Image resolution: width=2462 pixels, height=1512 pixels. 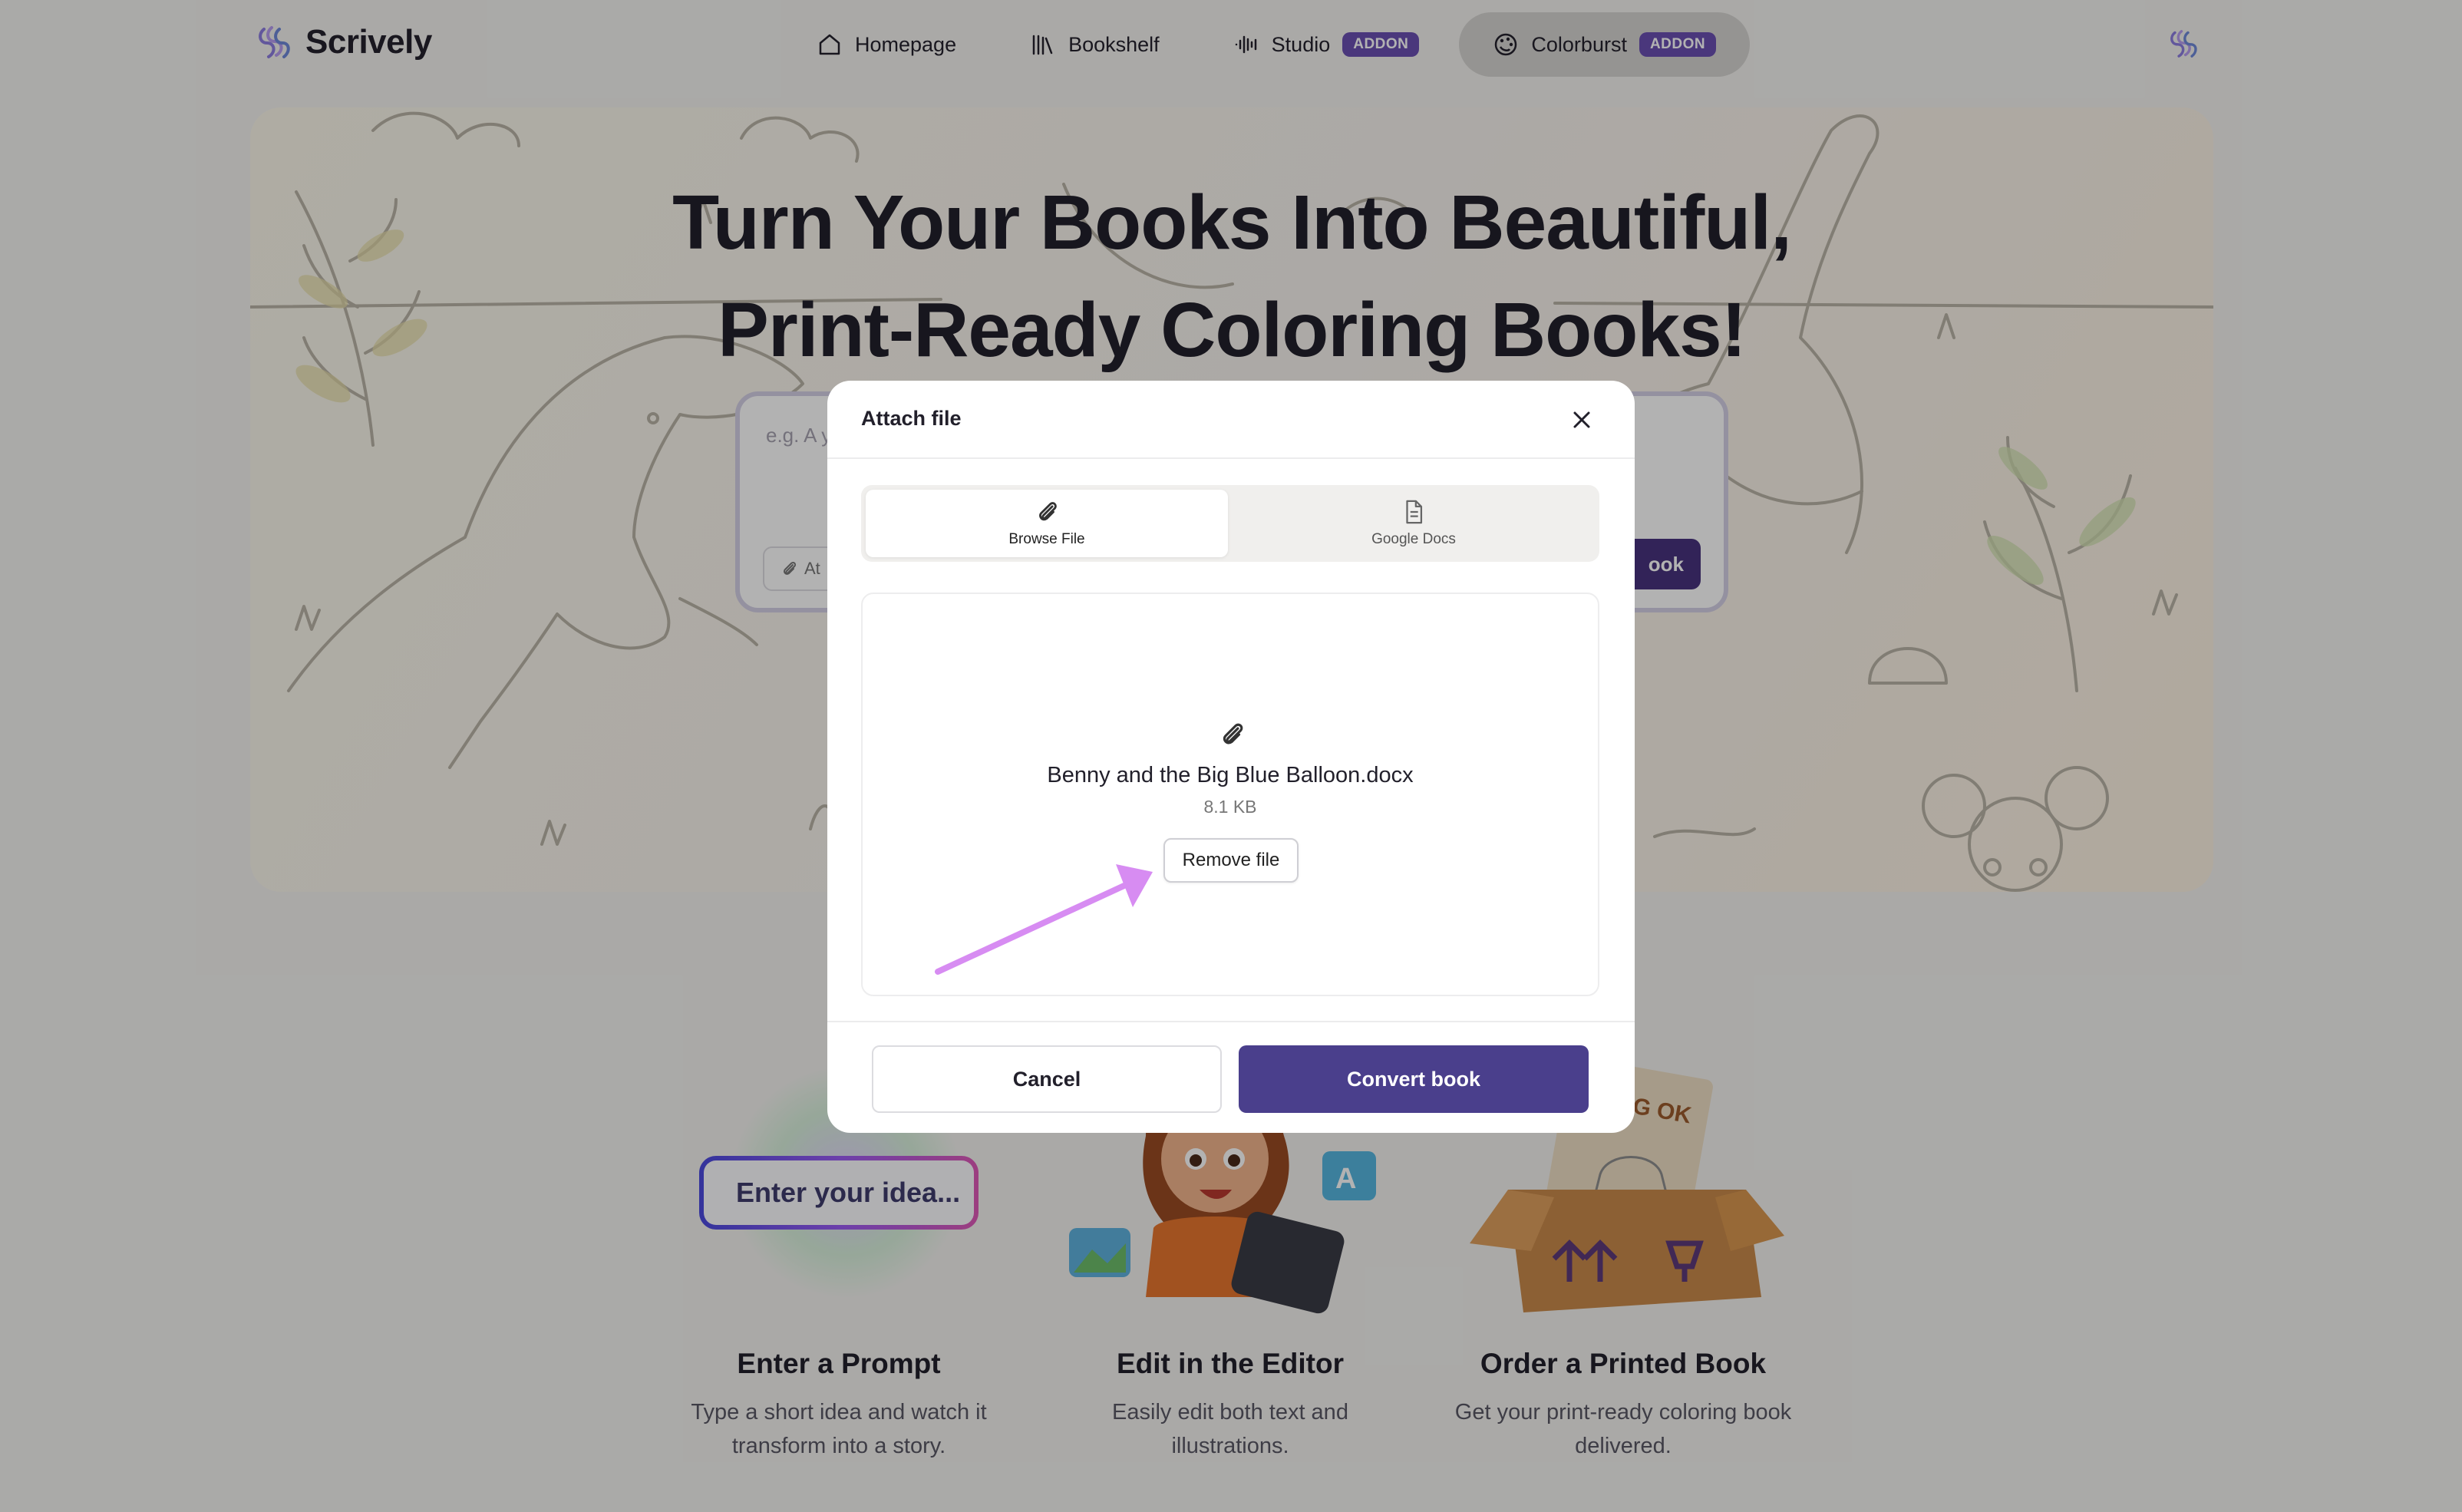 I want to click on document-icon, so click(x=1414, y=512).